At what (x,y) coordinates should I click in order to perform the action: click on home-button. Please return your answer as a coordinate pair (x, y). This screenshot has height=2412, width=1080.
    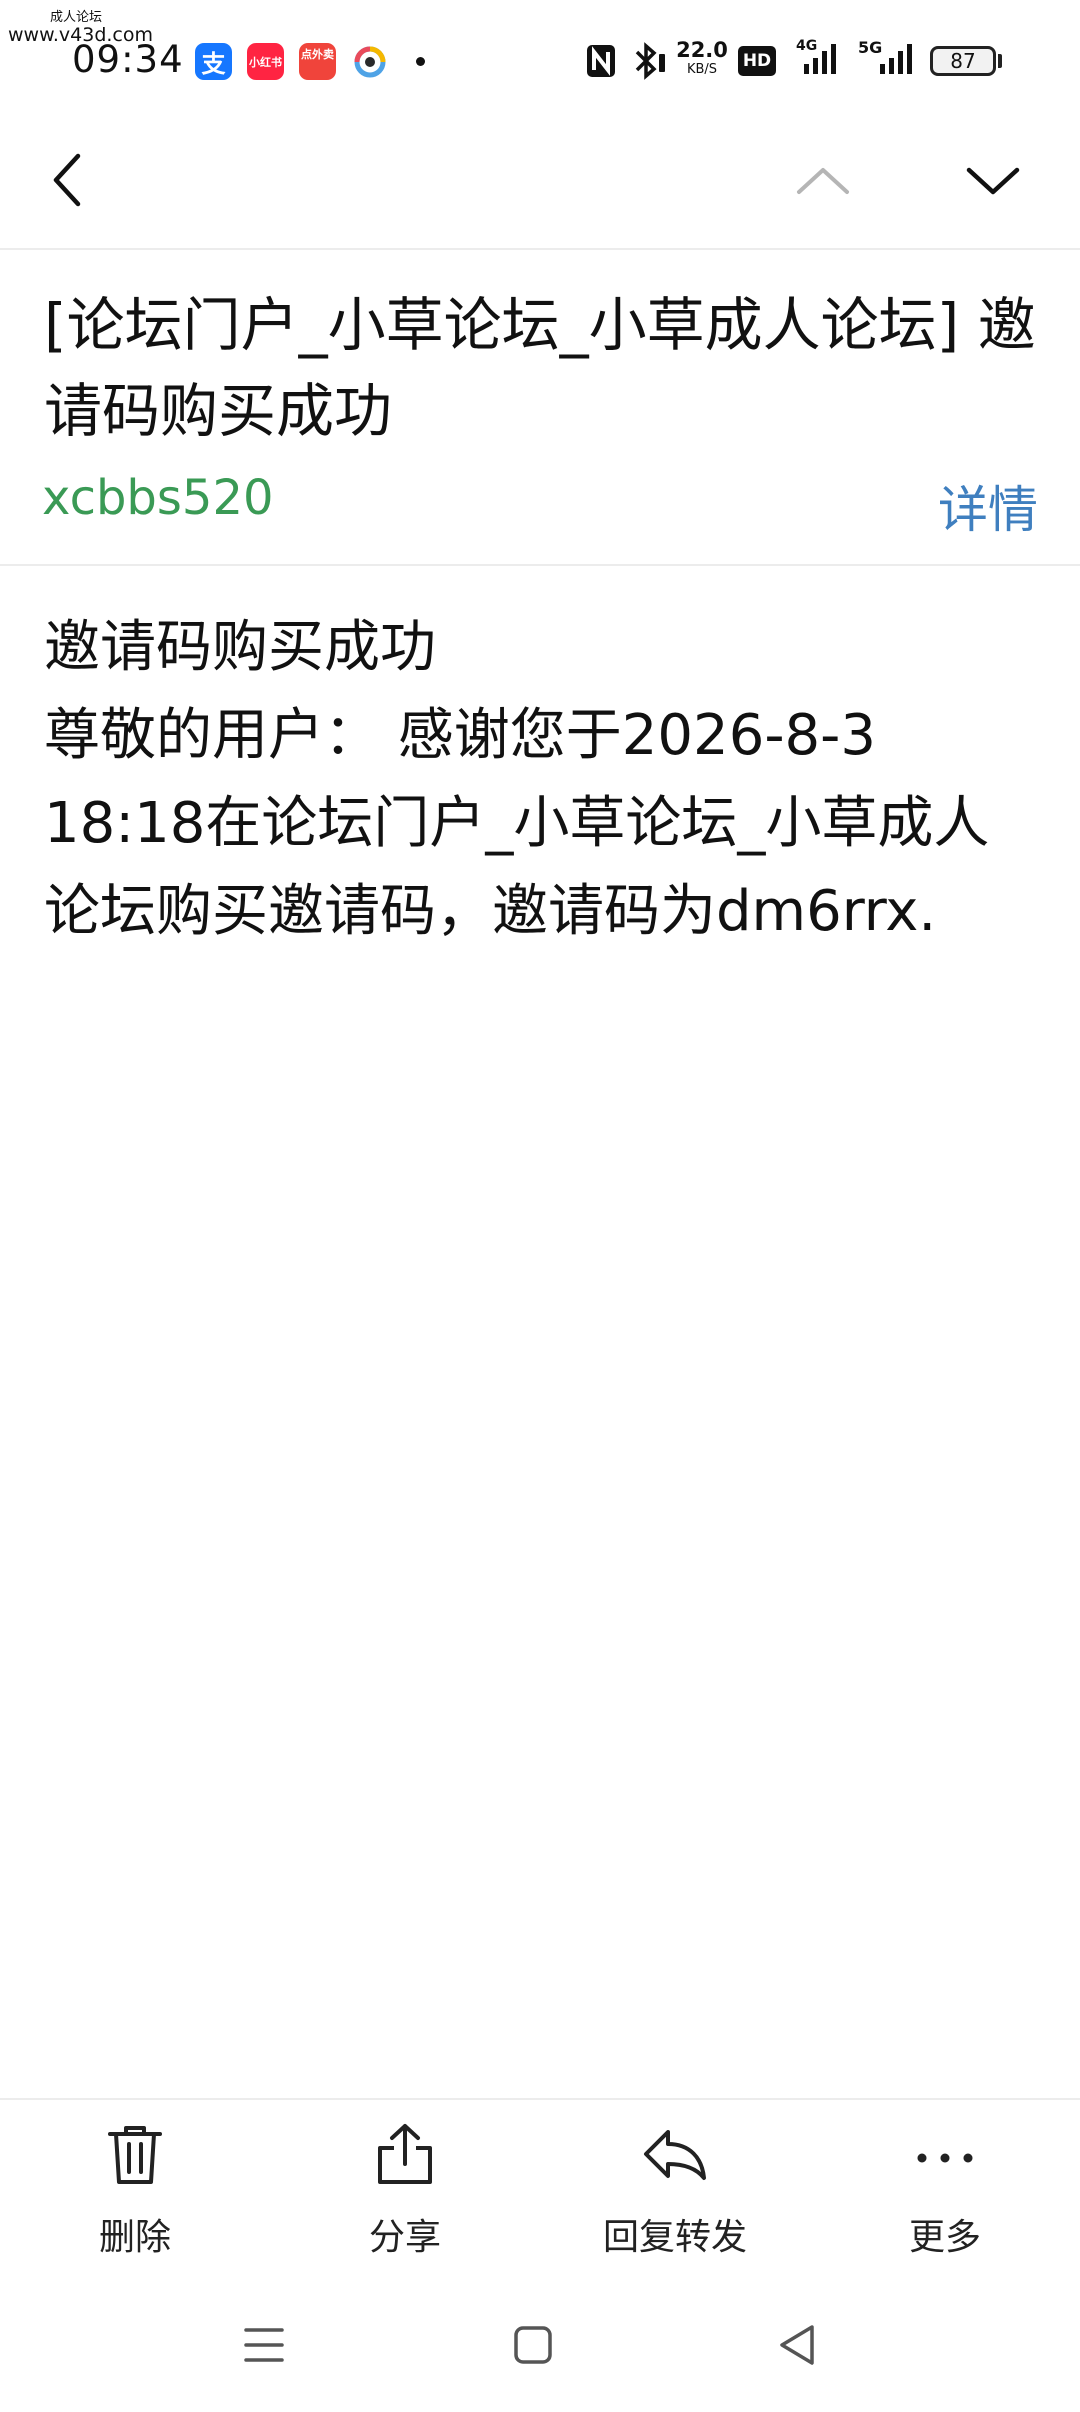
    Looking at the image, I should click on (534, 2347).